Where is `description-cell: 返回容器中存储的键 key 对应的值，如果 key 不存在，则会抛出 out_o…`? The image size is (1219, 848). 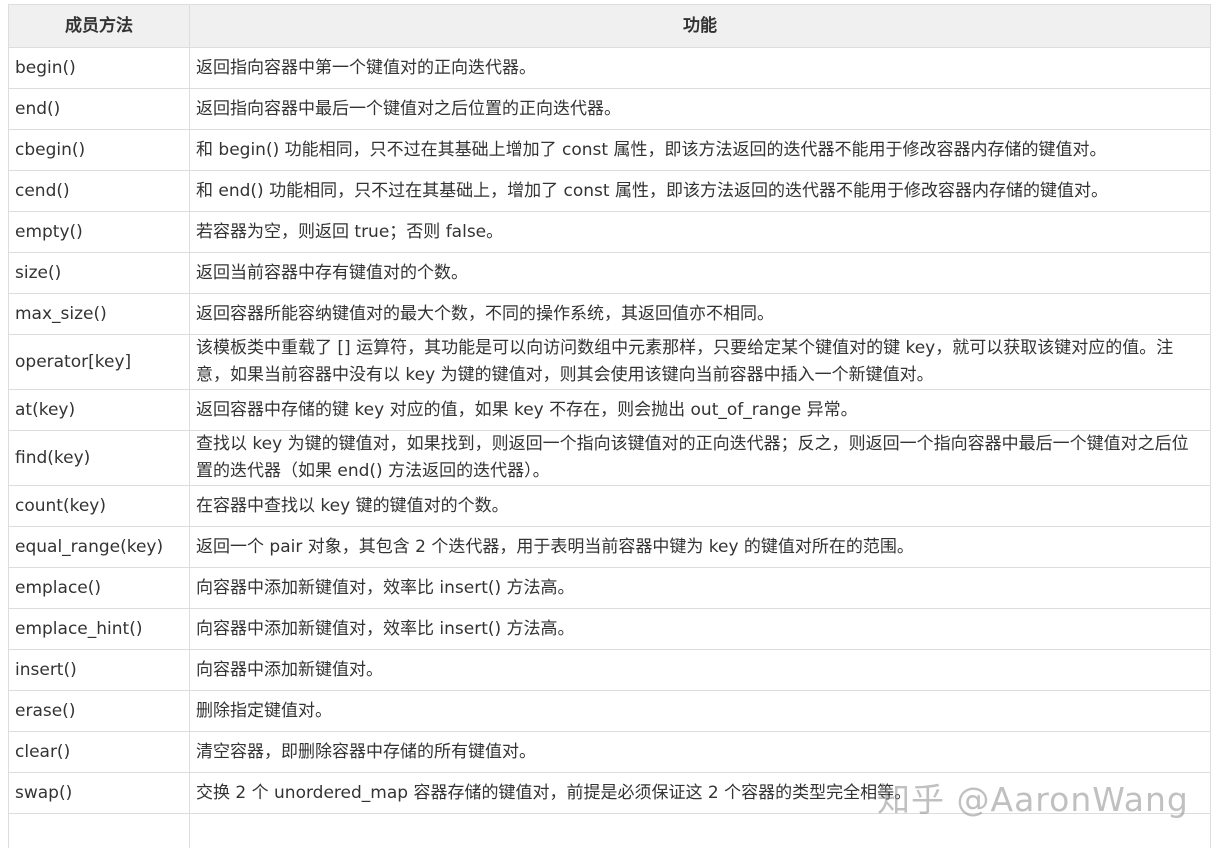
description-cell: 返回容器中存储的键 key 对应的值，如果 key 不存在，则会抛出 out_o… is located at coordinates (700, 410).